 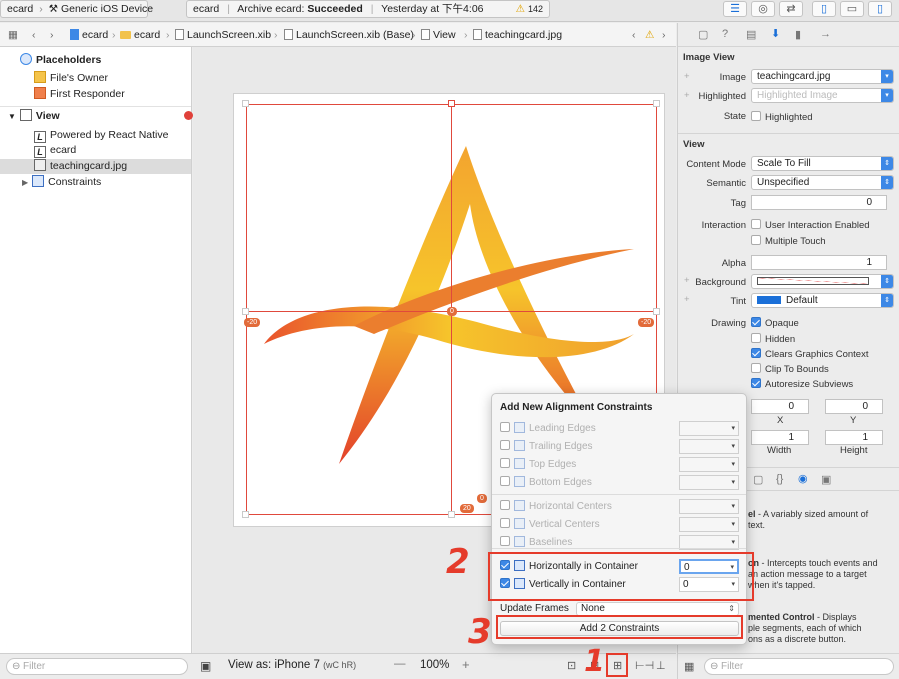 What do you see at coordinates (852, 9) in the screenshot?
I see `debug-area-toggle-icon: ▭` at bounding box center [852, 9].